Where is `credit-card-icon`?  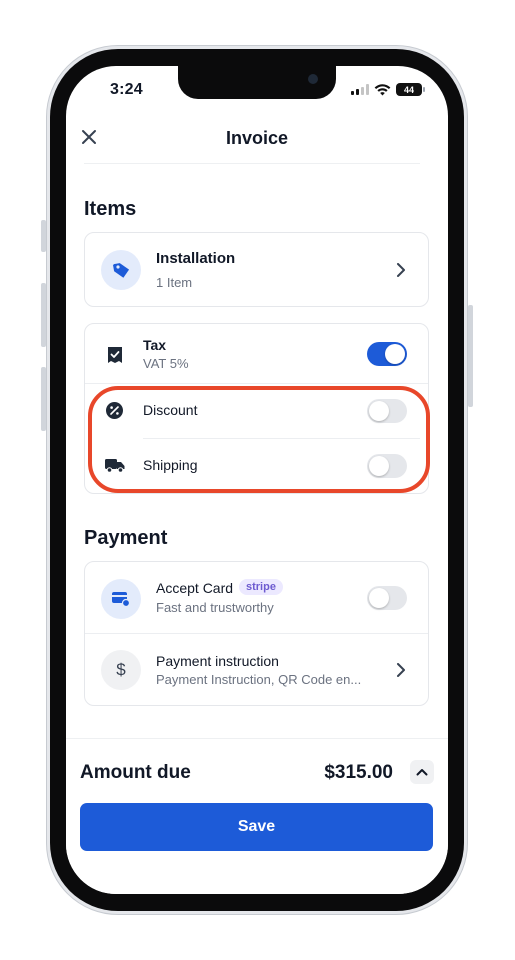
credit-card-icon is located at coordinates (121, 599).